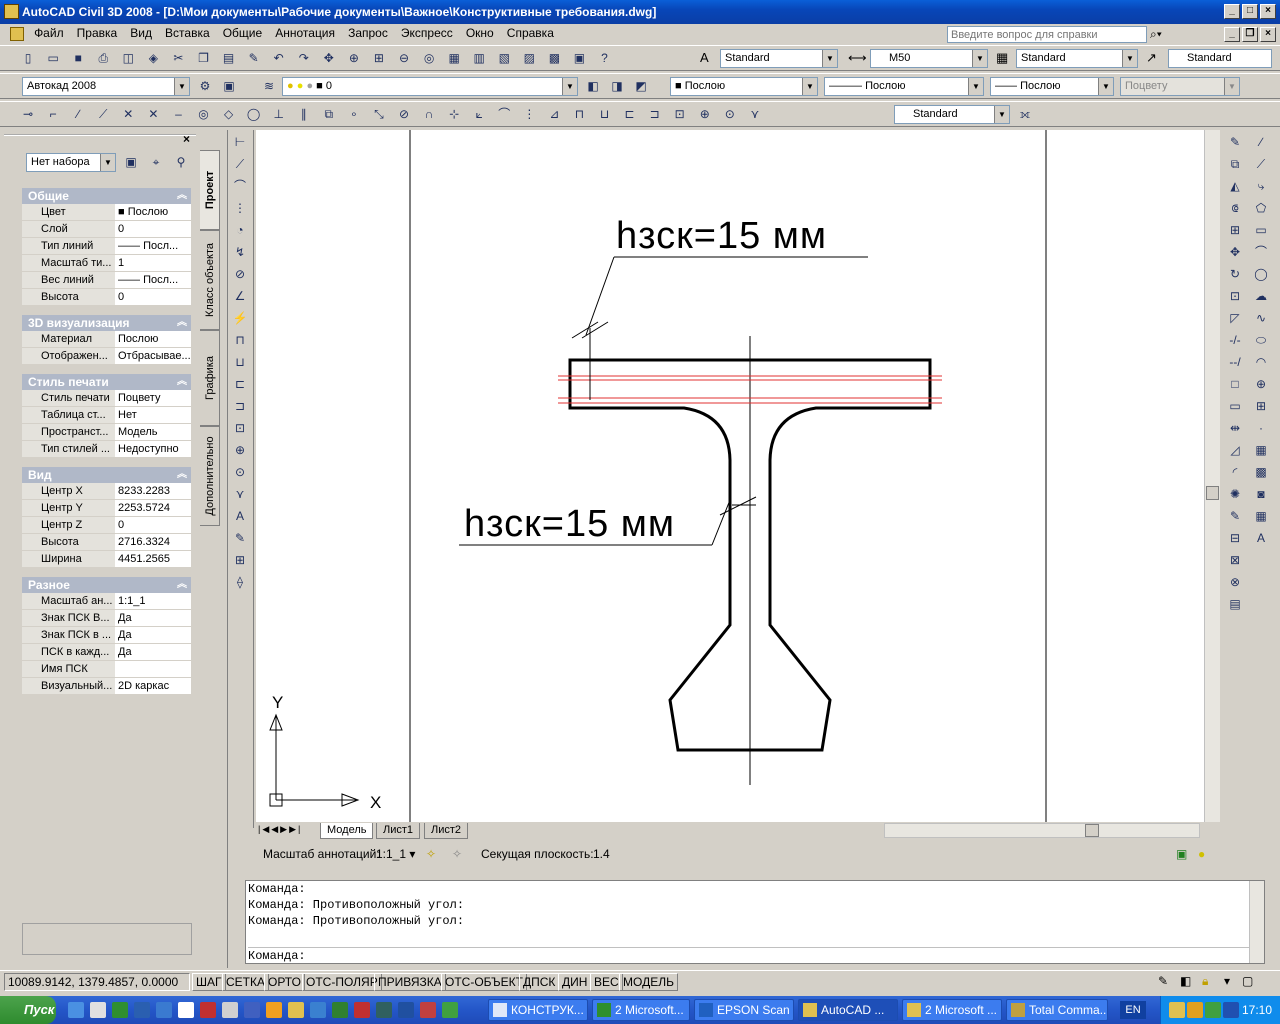 The image size is (1280, 1024). What do you see at coordinates (274, 1010) in the screenshot?
I see `quicklaunch-flower-icon` at bounding box center [274, 1010].